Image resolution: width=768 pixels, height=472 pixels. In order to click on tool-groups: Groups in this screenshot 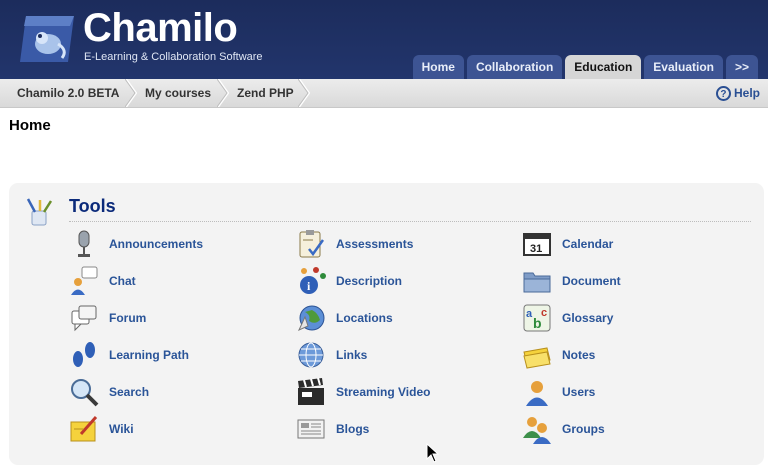, I will do `click(563, 429)`.